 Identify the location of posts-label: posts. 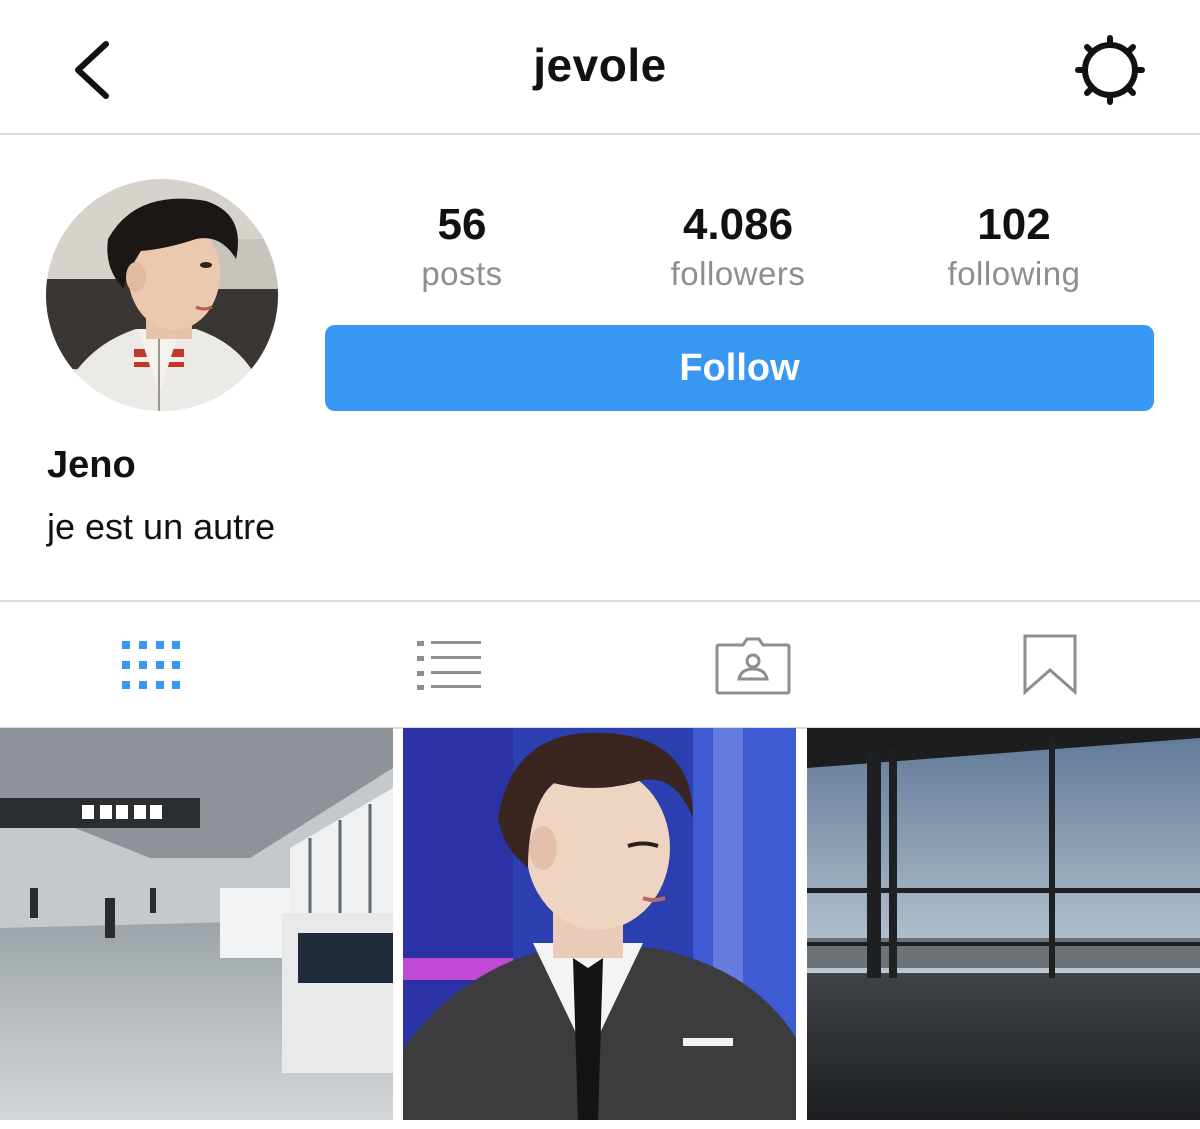
(462, 273).